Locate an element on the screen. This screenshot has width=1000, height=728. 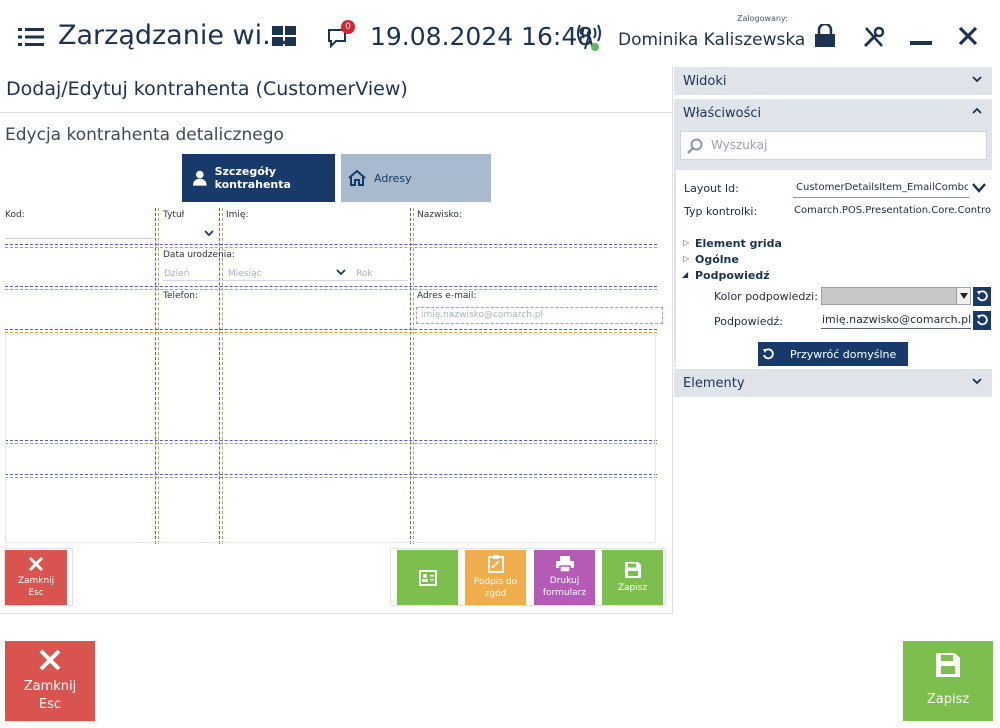
control-type-label: Typ kontrolki: is located at coordinates (721, 211).